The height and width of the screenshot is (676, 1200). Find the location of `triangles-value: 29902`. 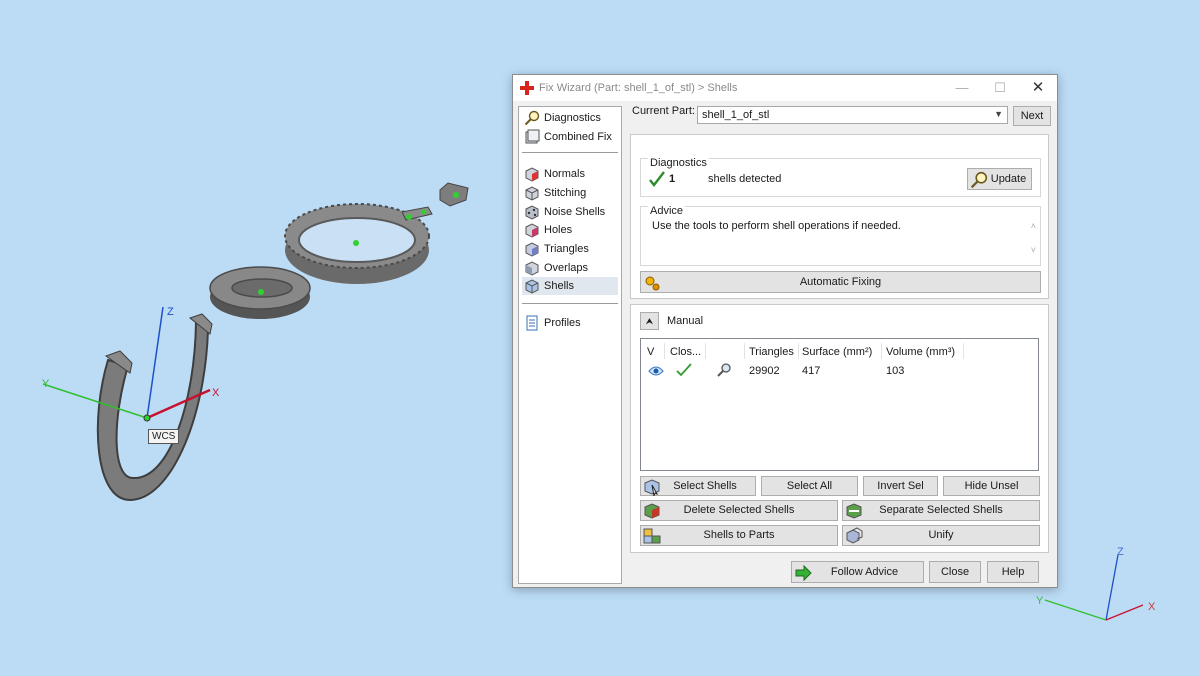

triangles-value: 29902 is located at coordinates (764, 371).